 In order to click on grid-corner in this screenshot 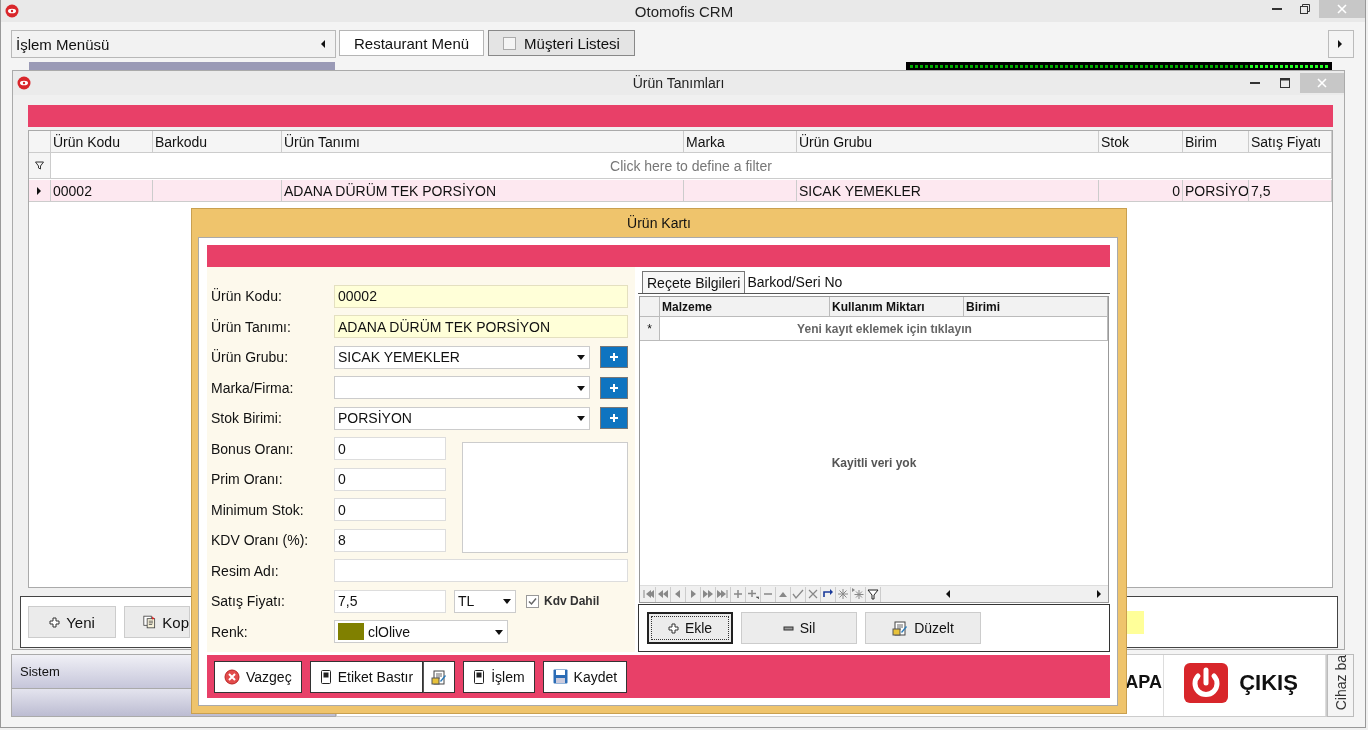, I will do `click(650, 307)`.